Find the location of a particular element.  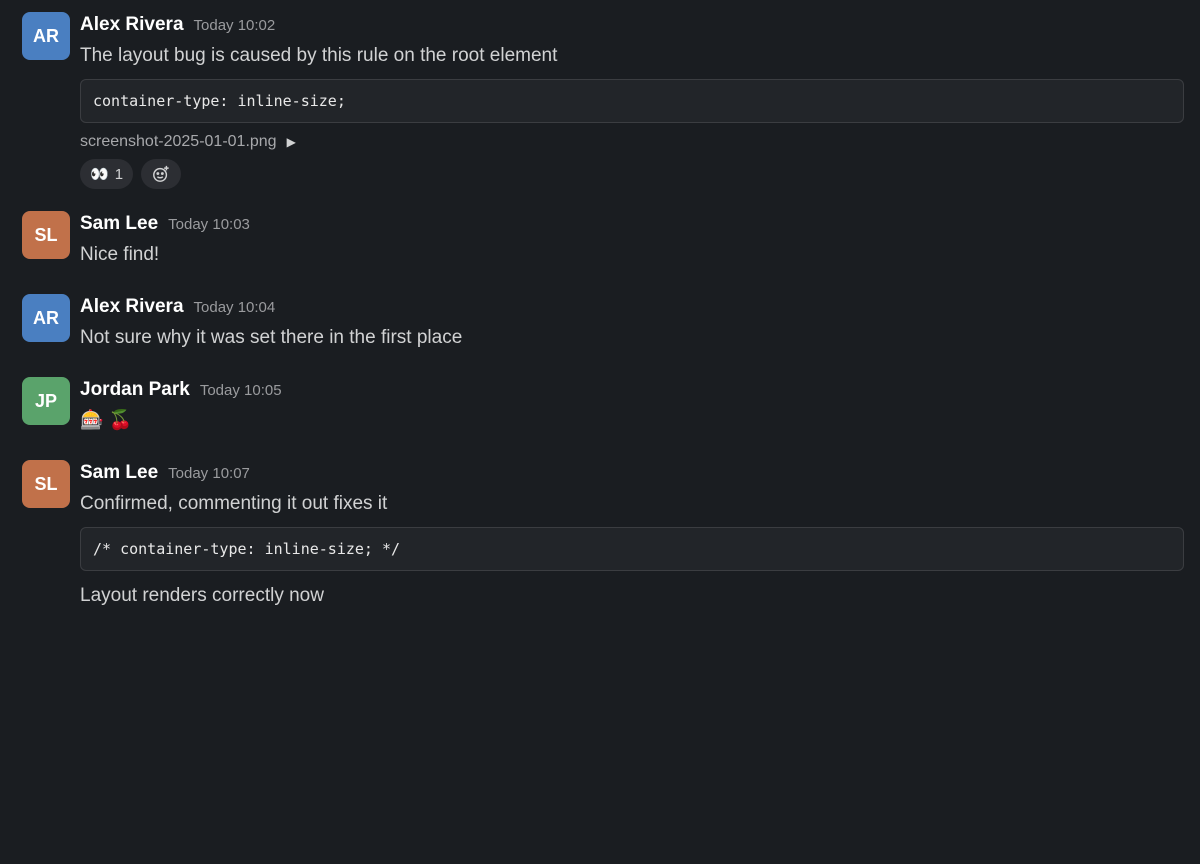

message-body: Jordan Park Today 10:05 🎰 🍒 is located at coordinates (632, 407).